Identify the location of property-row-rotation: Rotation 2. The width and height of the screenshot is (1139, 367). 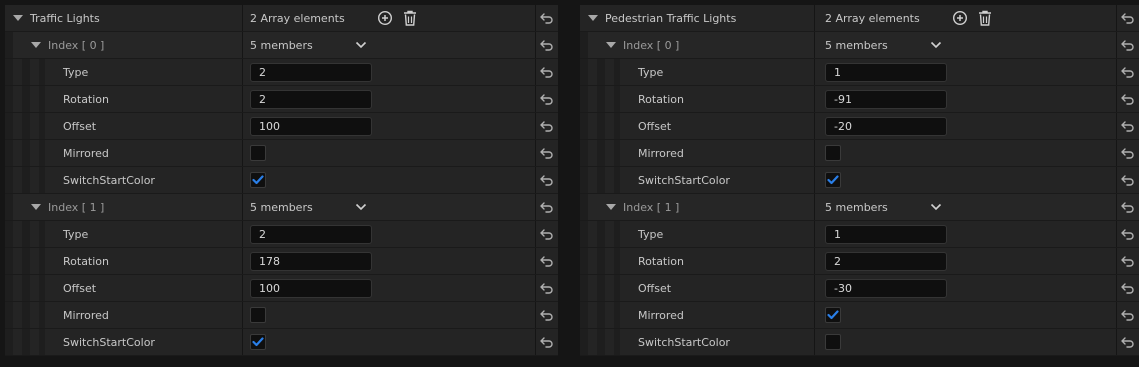
(859, 261).